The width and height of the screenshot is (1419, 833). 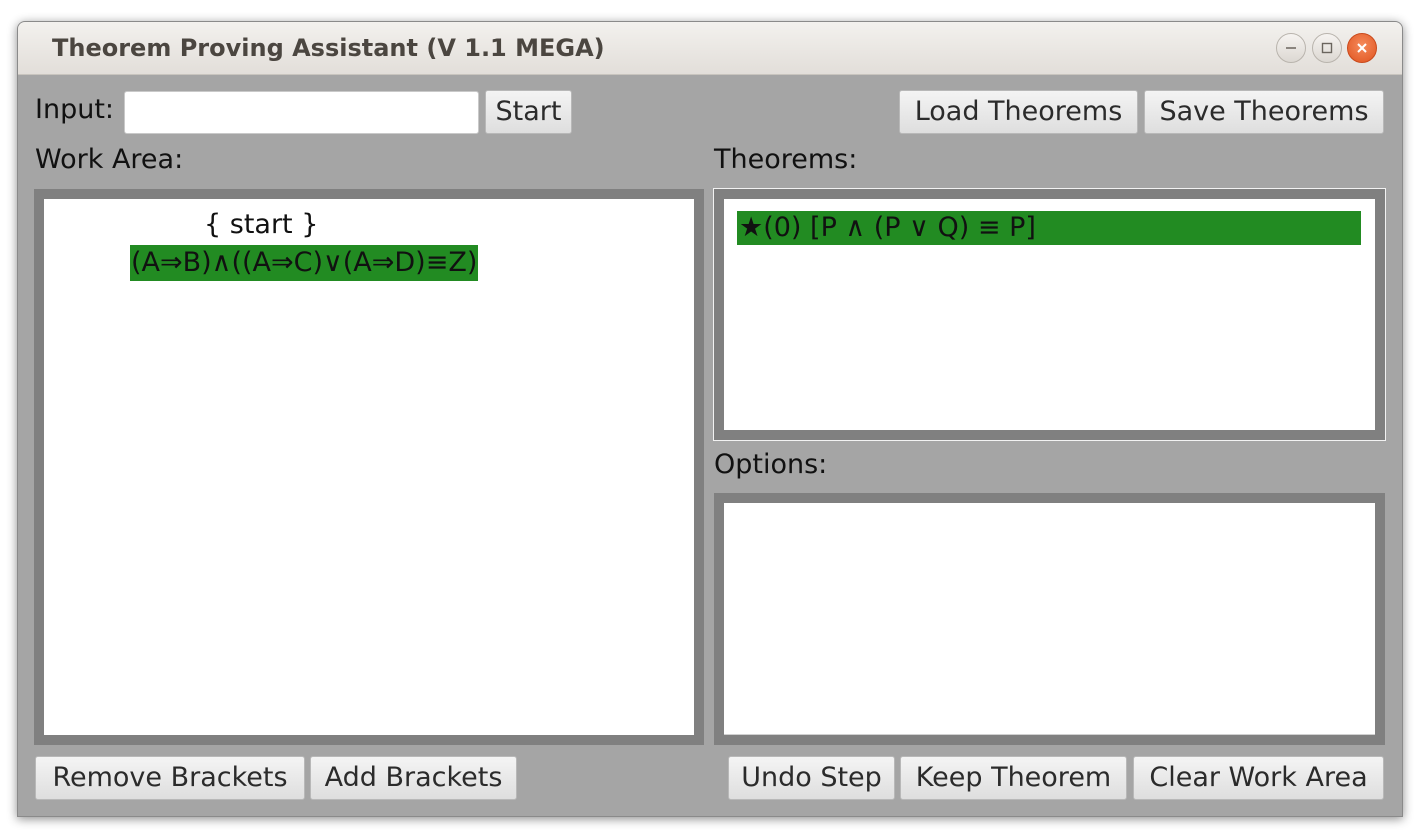 What do you see at coordinates (771, 464) in the screenshot?
I see `options-label: Options:` at bounding box center [771, 464].